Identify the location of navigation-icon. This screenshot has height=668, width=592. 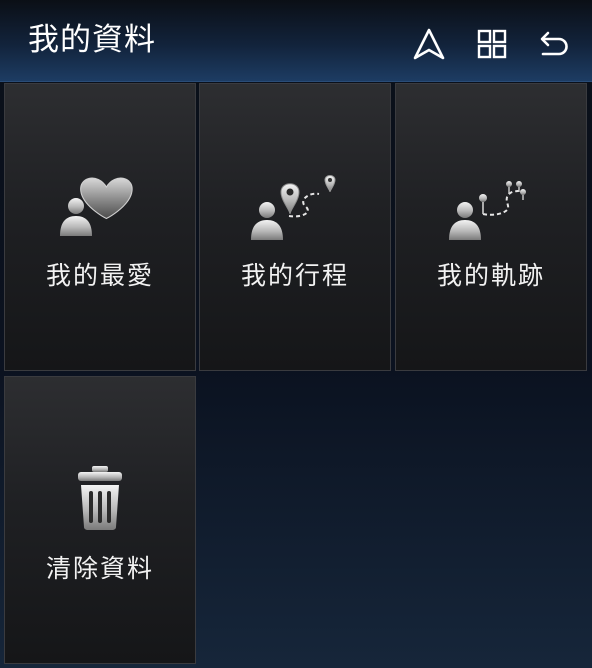
(429, 44).